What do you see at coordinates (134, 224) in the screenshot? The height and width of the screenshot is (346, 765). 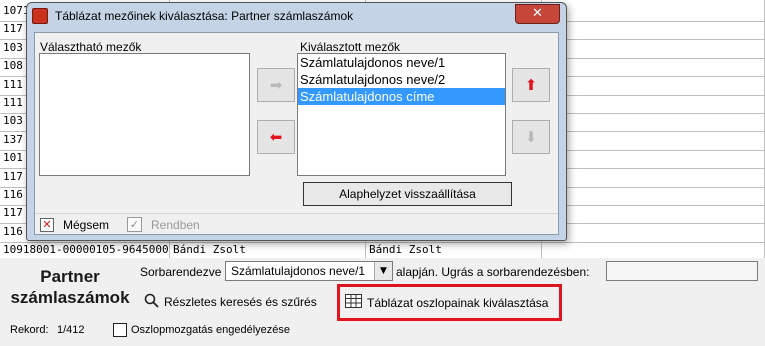 I see `ok-check-icon: ✓` at bounding box center [134, 224].